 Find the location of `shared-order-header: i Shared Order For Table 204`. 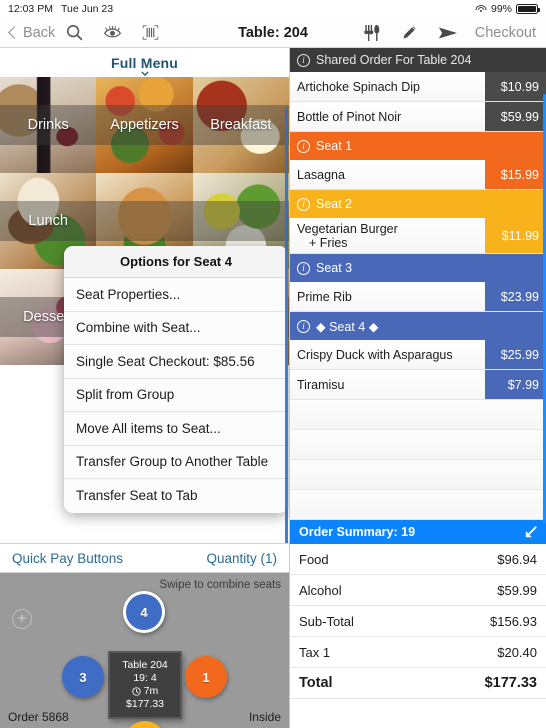

shared-order-header: i Shared Order For Table 204 is located at coordinates (418, 60).